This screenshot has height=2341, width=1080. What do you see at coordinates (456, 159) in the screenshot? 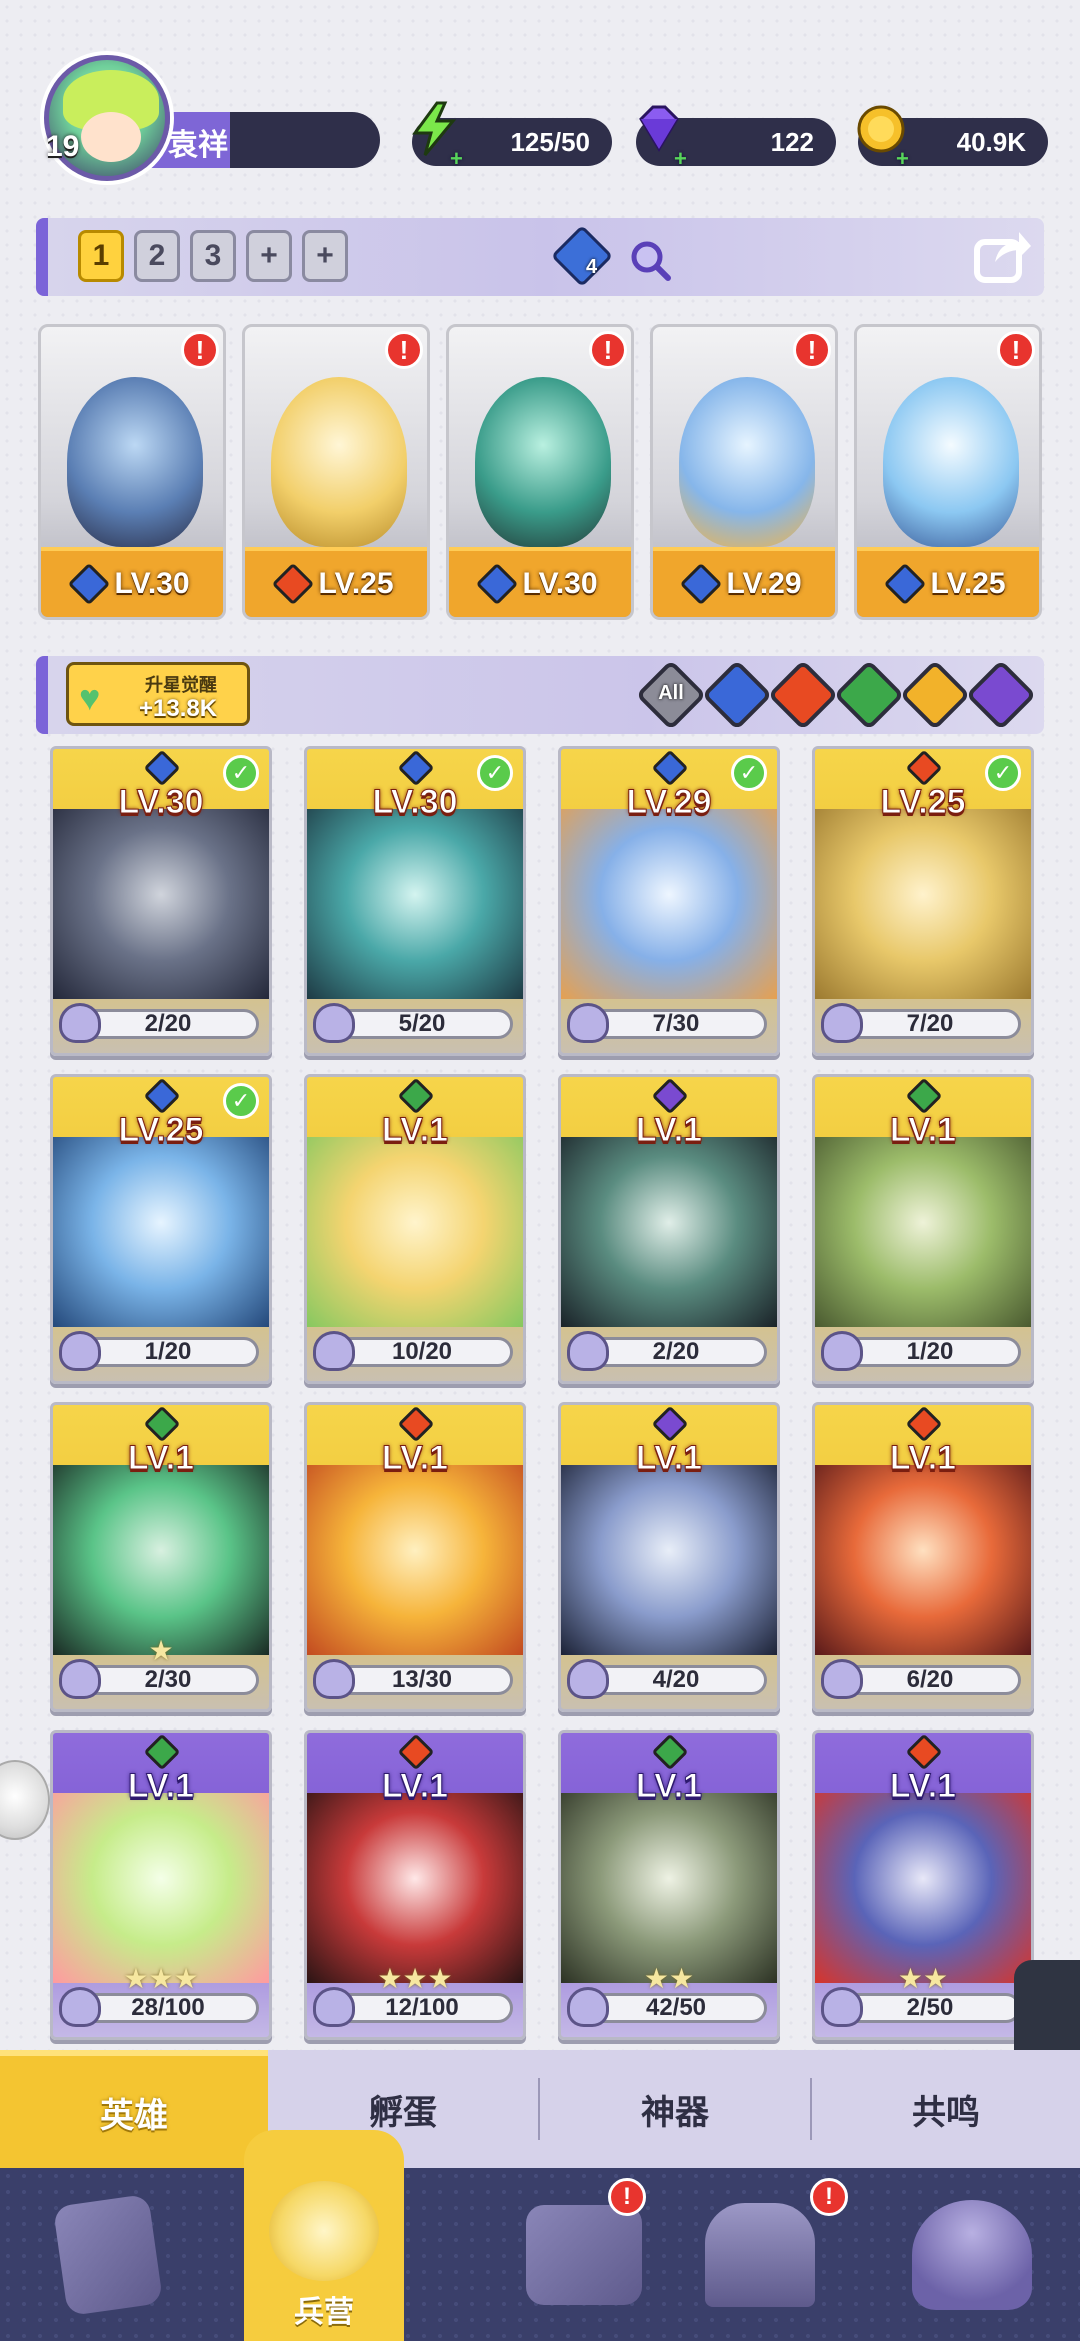
I see `energy-add-icon: +` at bounding box center [456, 159].